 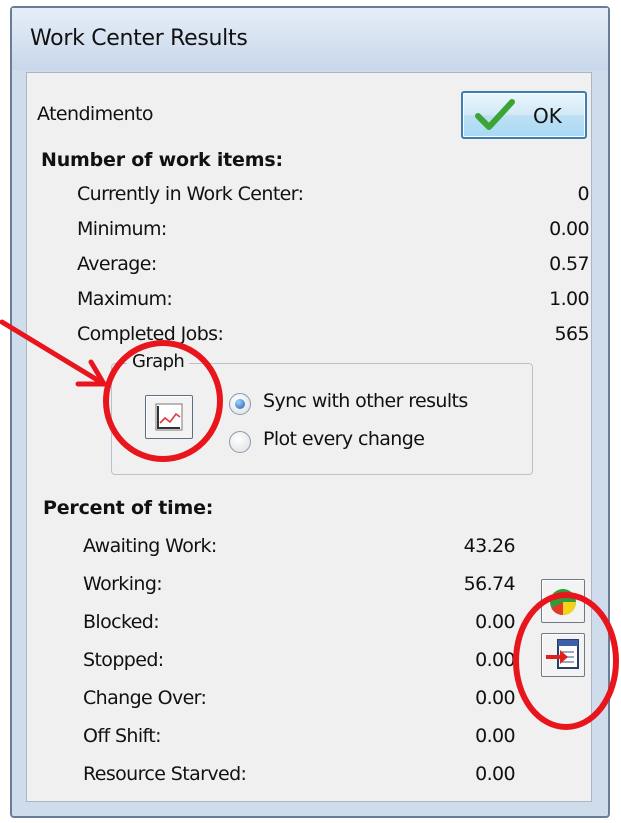 I want to click on sync-results-radio, so click(x=240, y=404).